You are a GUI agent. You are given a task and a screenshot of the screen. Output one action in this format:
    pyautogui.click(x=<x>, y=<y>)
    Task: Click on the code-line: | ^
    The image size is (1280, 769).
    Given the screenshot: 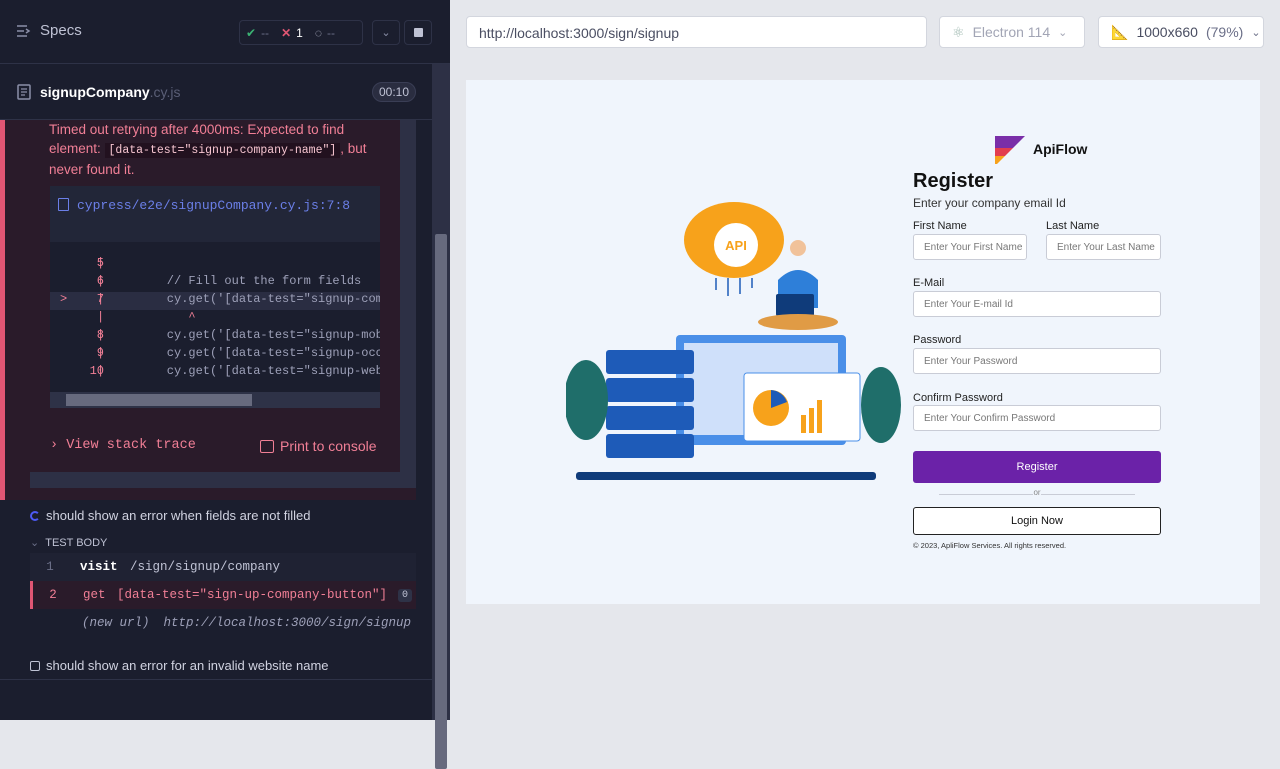 What is the action you would take?
    pyautogui.click(x=146, y=317)
    